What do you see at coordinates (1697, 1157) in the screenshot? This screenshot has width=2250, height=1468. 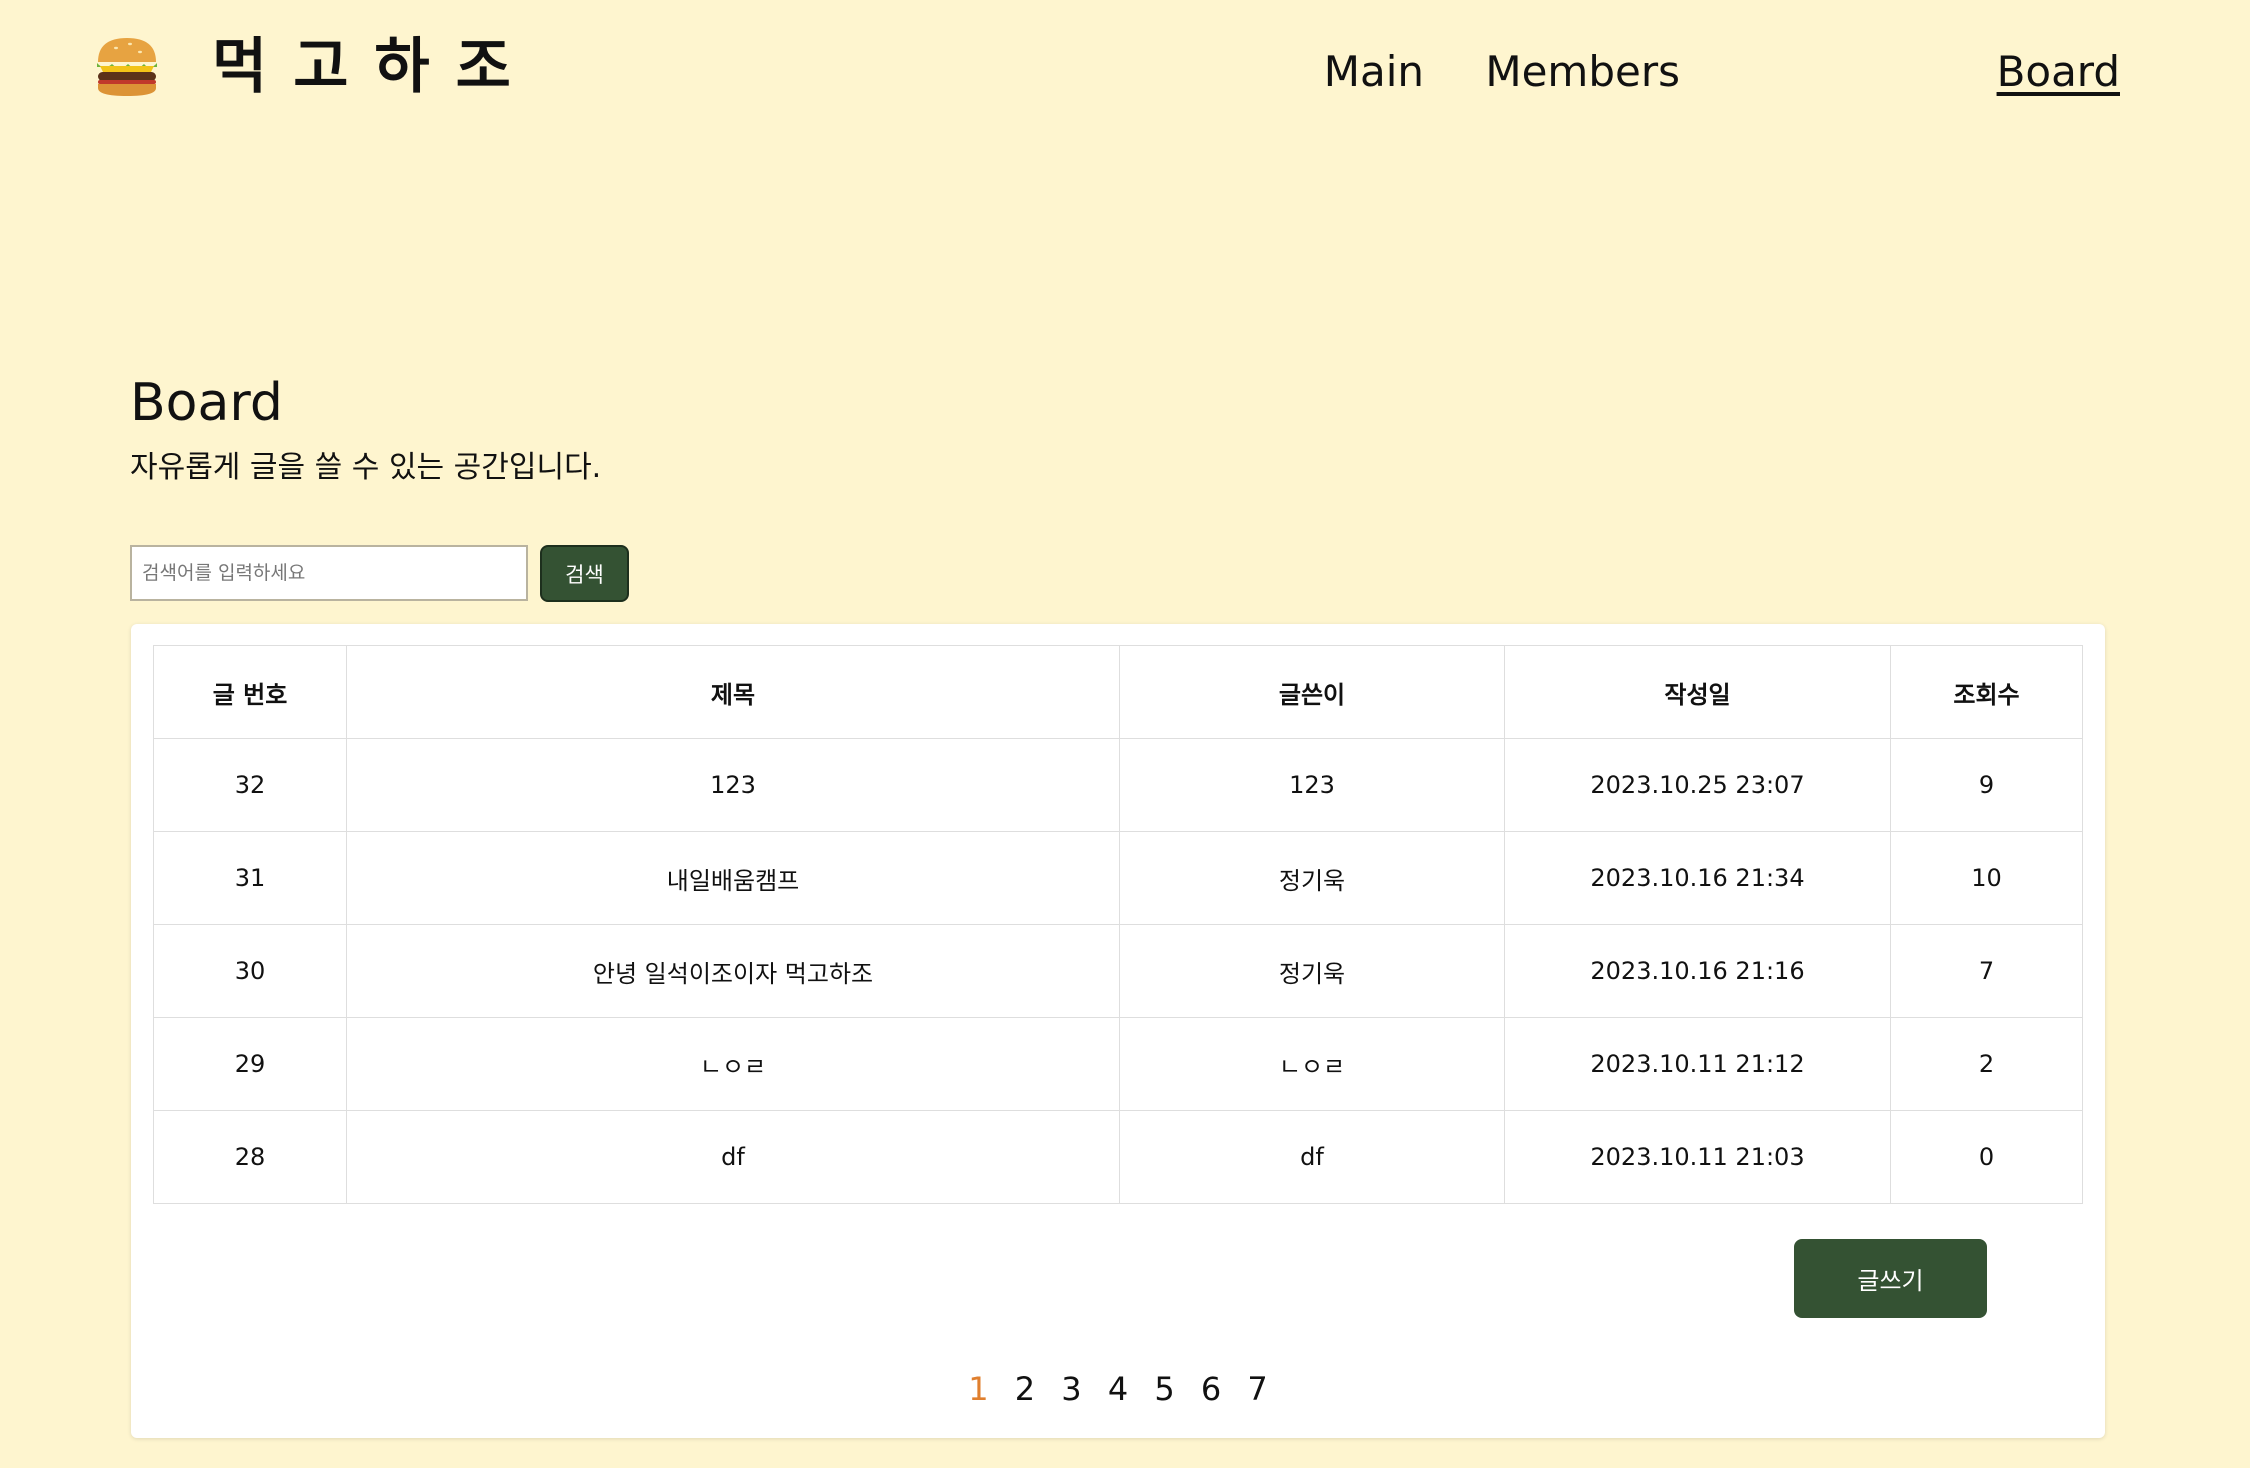 I see `cell-date: 2023.10.11 21:03` at bounding box center [1697, 1157].